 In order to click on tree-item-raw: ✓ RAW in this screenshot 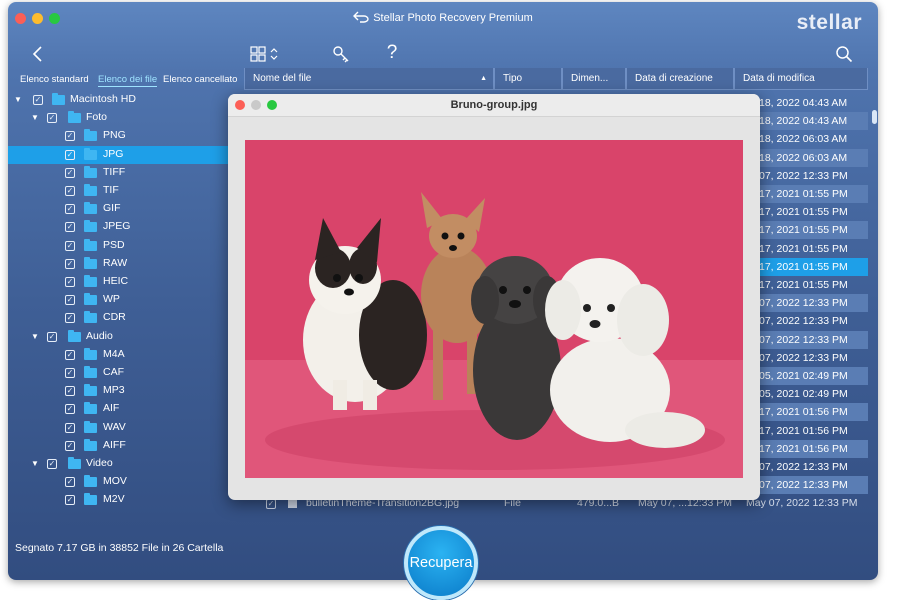, I will do `click(121, 264)`.